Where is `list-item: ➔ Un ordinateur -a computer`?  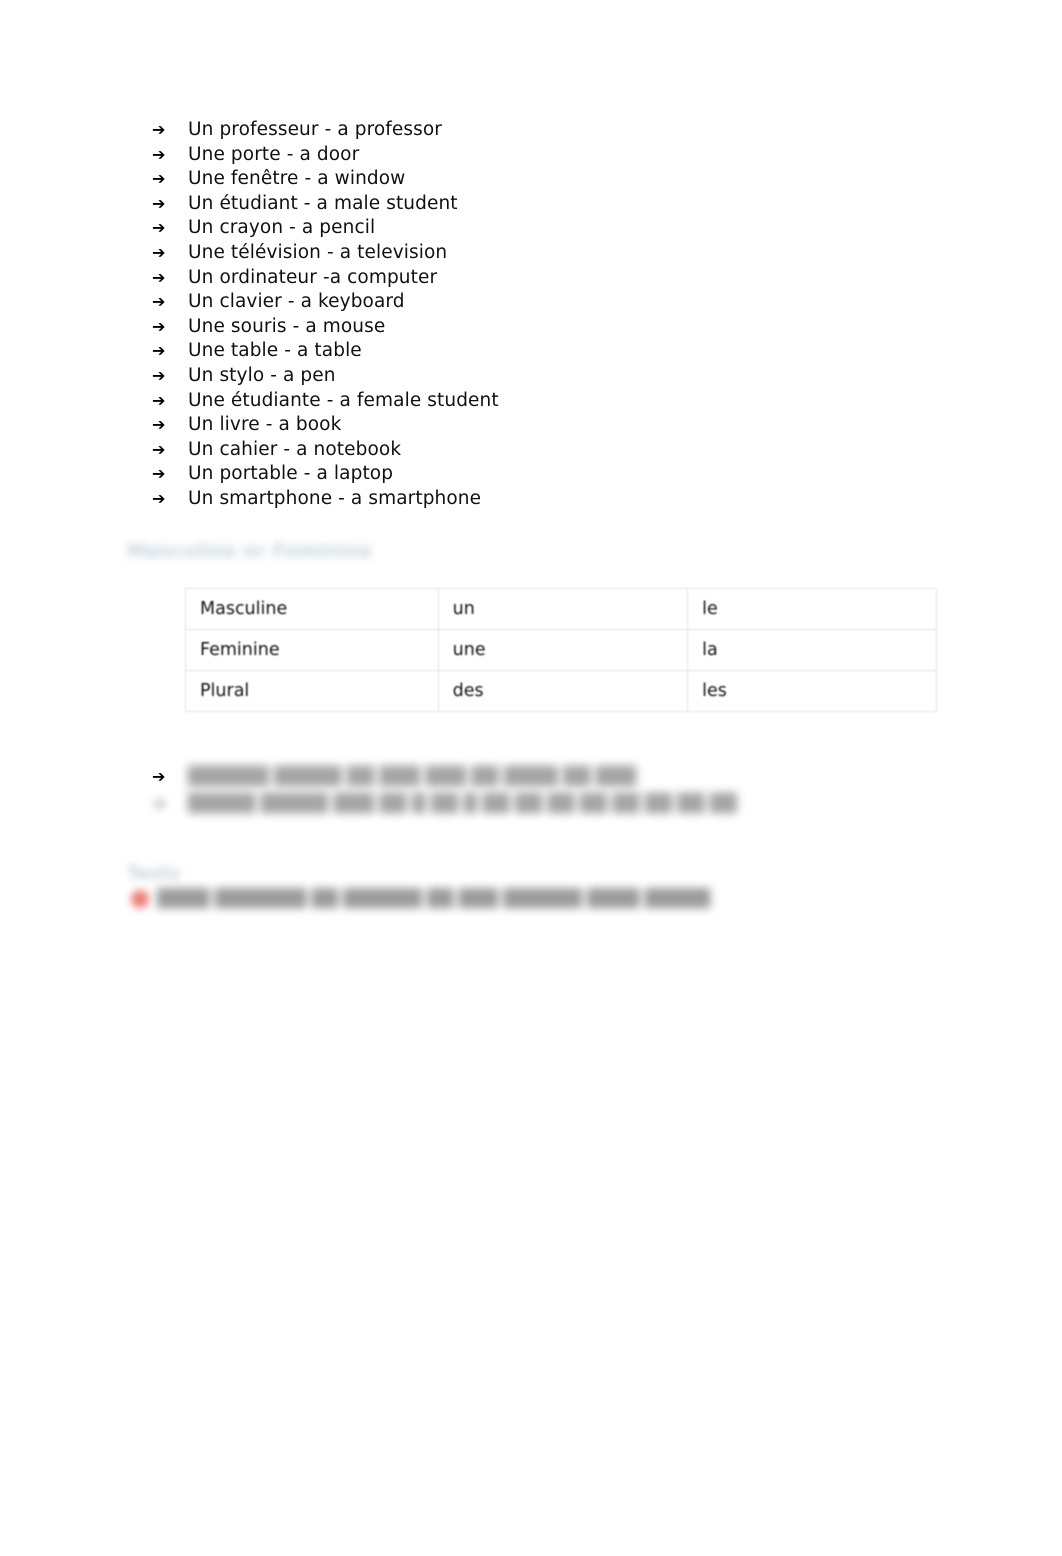
list-item: ➔ Un ordinateur -a computer is located at coordinates (532, 279).